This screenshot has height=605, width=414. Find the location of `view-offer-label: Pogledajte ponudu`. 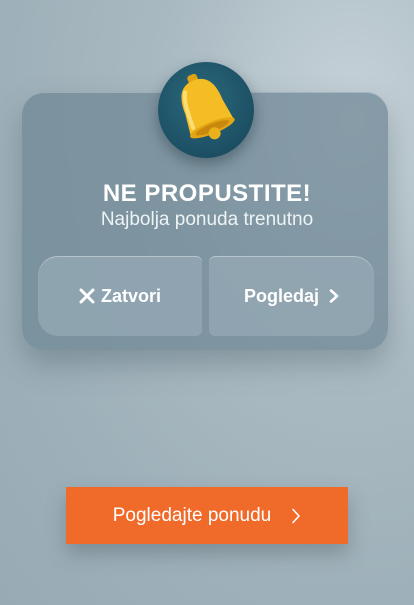

view-offer-label: Pogledajte ponudu is located at coordinates (192, 515).